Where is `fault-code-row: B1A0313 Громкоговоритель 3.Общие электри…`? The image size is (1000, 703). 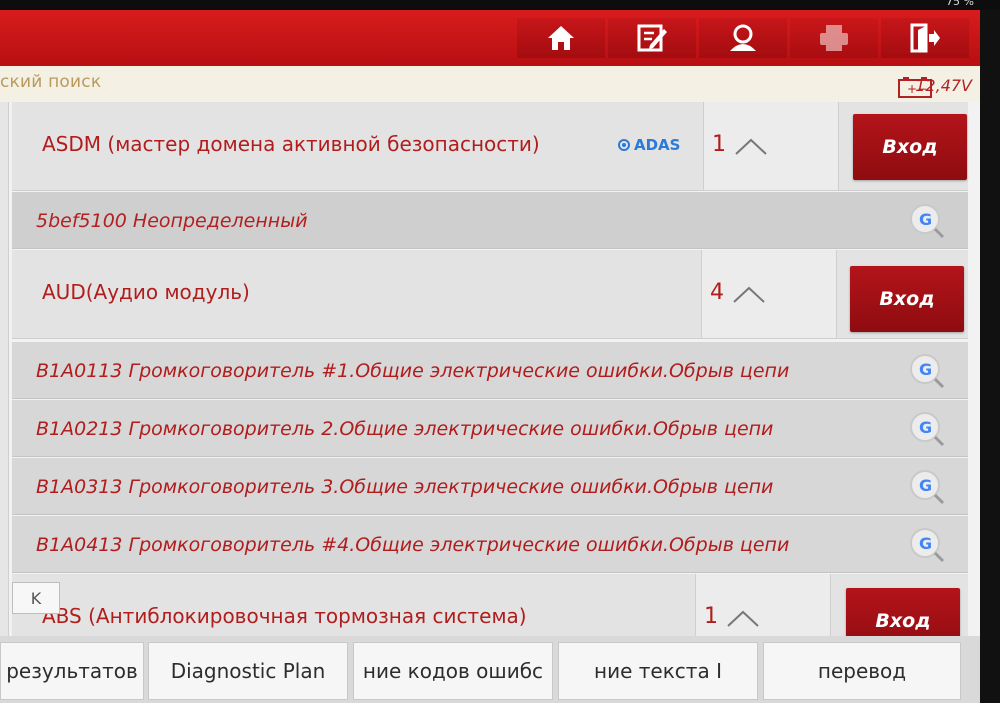 fault-code-row: B1A0313 Громкоговоритель 3.Общие электри… is located at coordinates (490, 486).